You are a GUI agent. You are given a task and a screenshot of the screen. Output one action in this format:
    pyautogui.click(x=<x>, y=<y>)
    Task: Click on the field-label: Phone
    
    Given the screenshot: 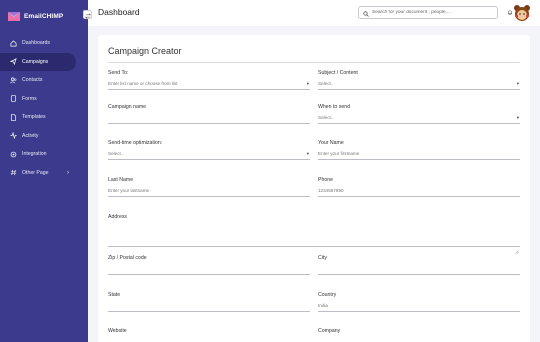 What is the action you would take?
    pyautogui.click(x=326, y=180)
    